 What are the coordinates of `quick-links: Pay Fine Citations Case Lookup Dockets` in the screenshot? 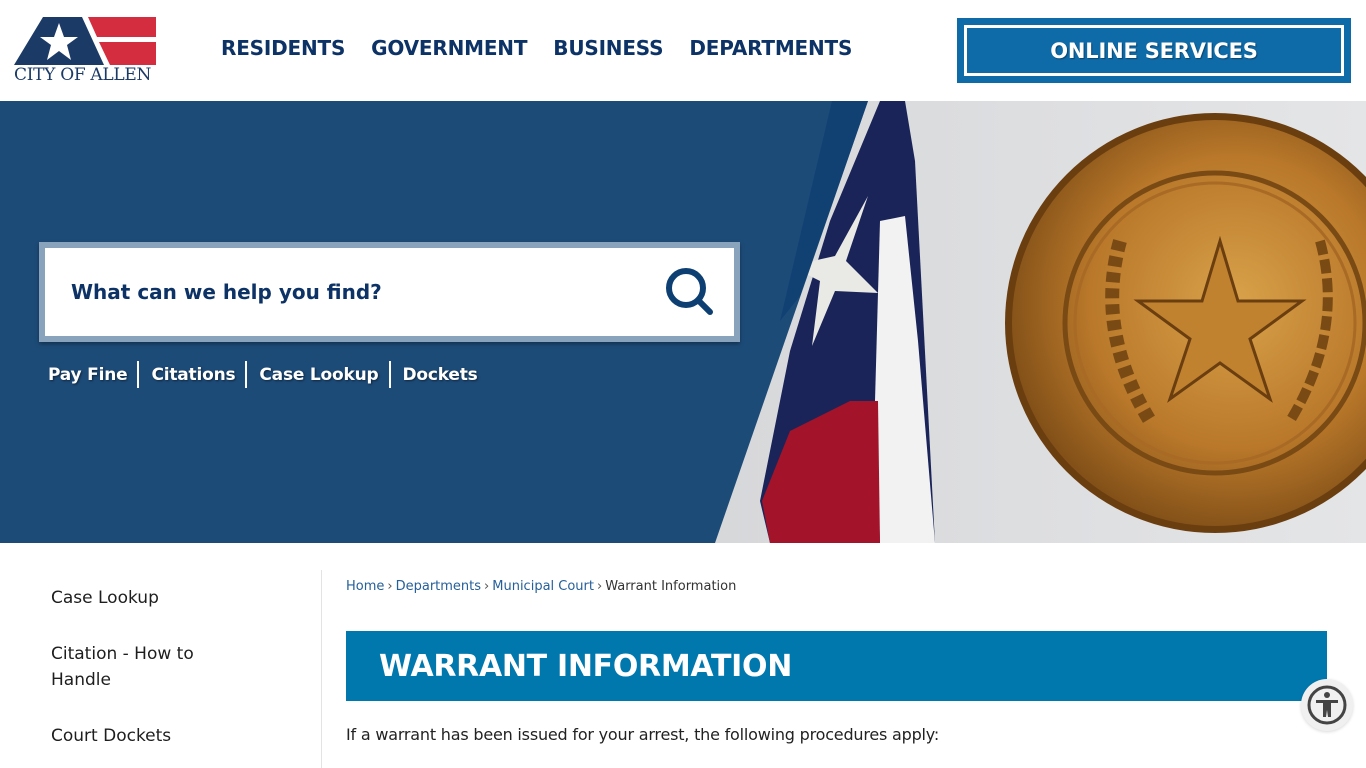 It's located at (263, 374).